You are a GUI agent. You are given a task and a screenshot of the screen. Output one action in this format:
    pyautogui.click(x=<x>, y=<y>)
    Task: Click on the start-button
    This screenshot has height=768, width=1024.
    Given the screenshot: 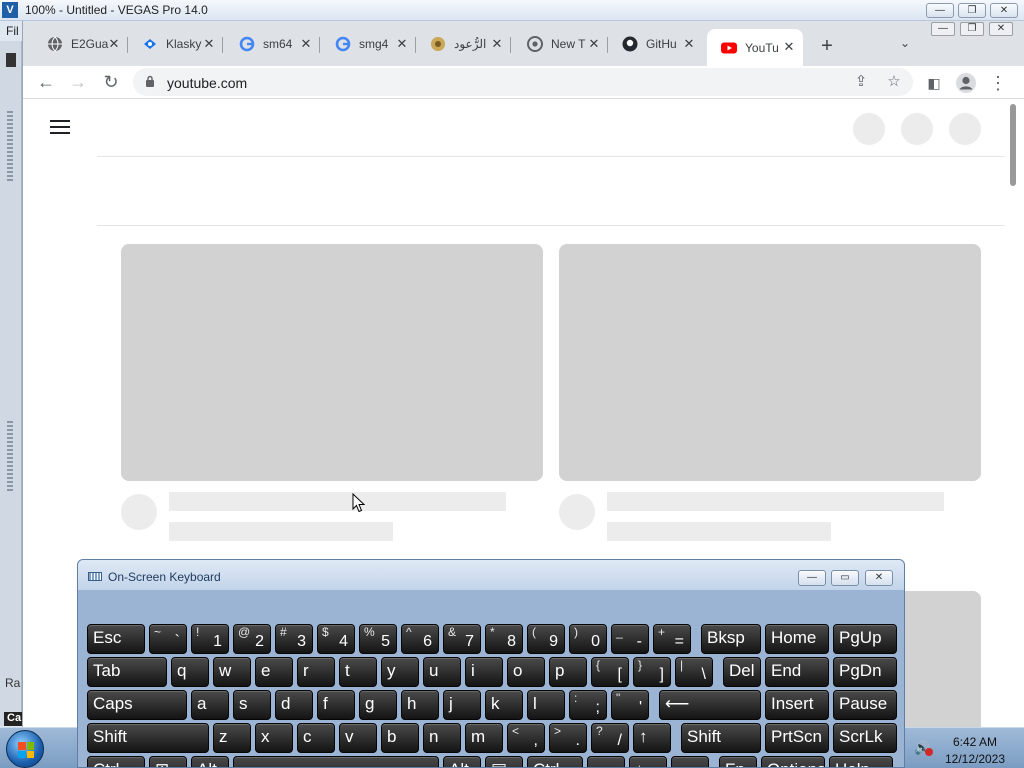 What is the action you would take?
    pyautogui.click(x=25, y=749)
    